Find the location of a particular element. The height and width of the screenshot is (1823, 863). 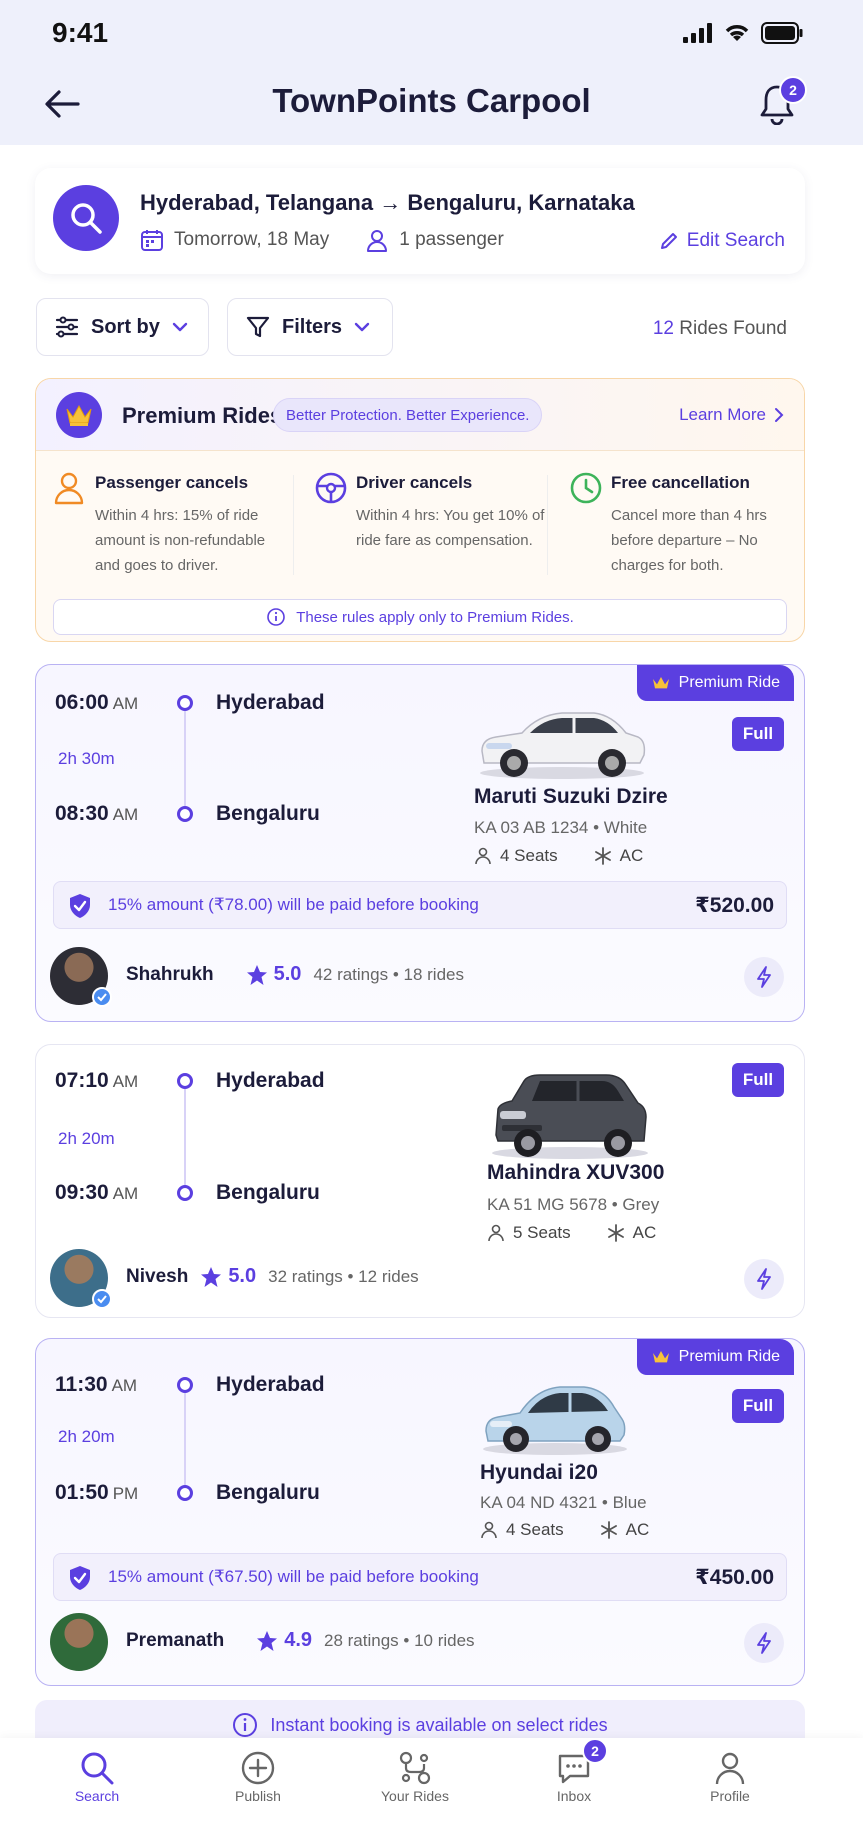

rides-count-number: 12 is located at coordinates (663, 328).